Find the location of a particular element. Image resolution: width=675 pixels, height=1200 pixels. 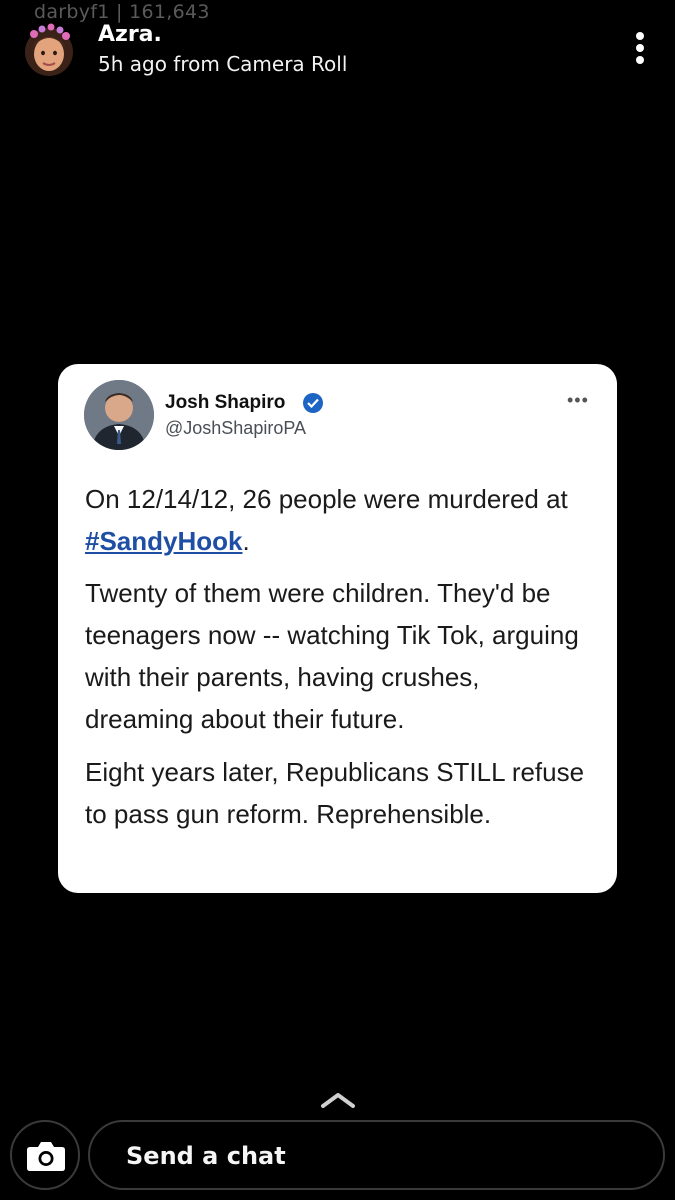

vertical-ellipsis-icon is located at coordinates (640, 48).